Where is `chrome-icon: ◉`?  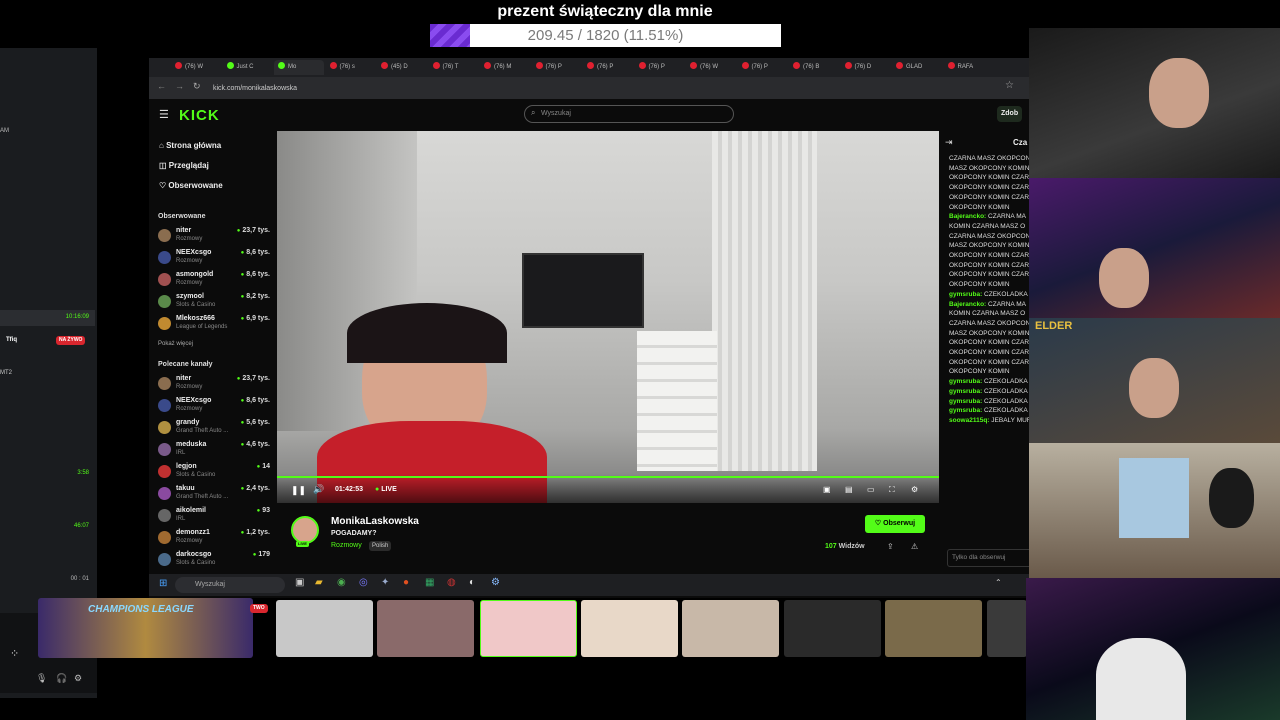
chrome-icon: ◉ is located at coordinates (341, 582).